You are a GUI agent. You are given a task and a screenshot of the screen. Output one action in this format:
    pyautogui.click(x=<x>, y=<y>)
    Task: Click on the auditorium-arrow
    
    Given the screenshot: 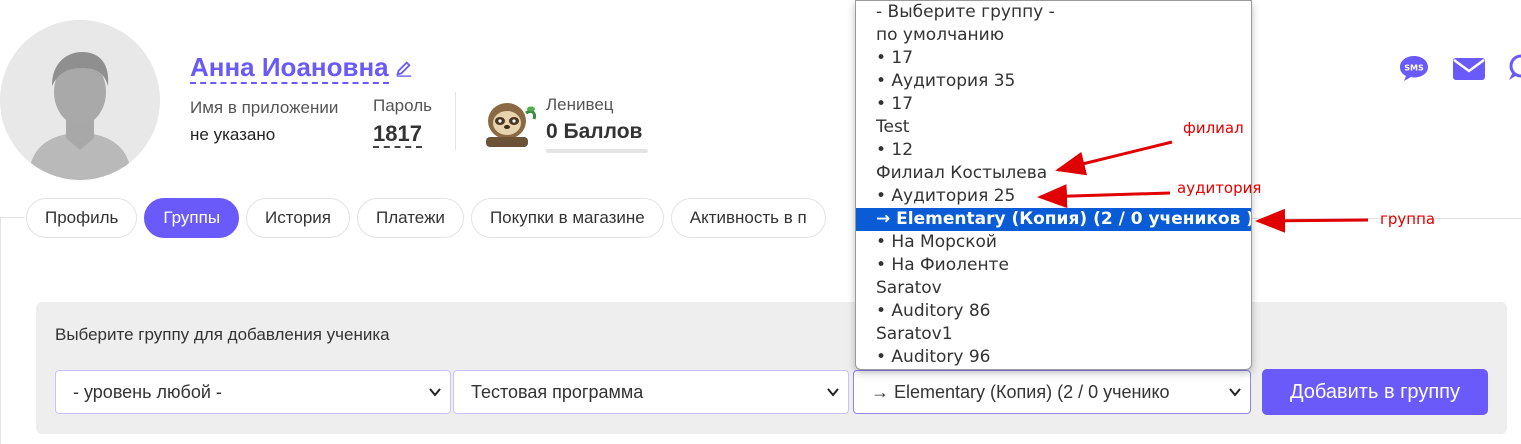 What is the action you would take?
    pyautogui.click(x=1104, y=196)
    